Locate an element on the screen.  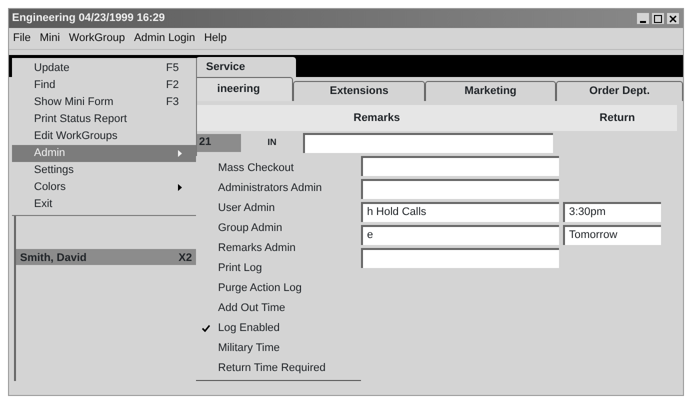
staff-name: Smith, David is located at coordinates (53, 257).